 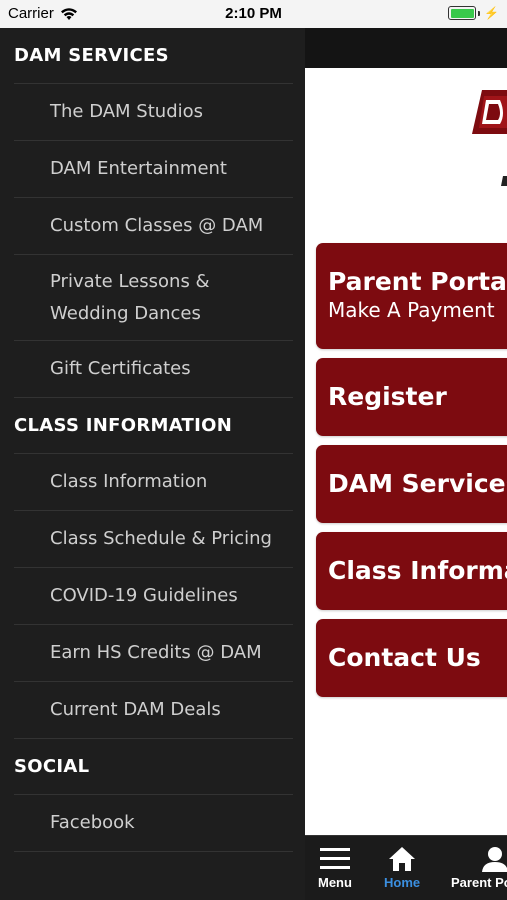 I want to click on menu-item-dam-studios: The DAM Studios, so click(x=153, y=111).